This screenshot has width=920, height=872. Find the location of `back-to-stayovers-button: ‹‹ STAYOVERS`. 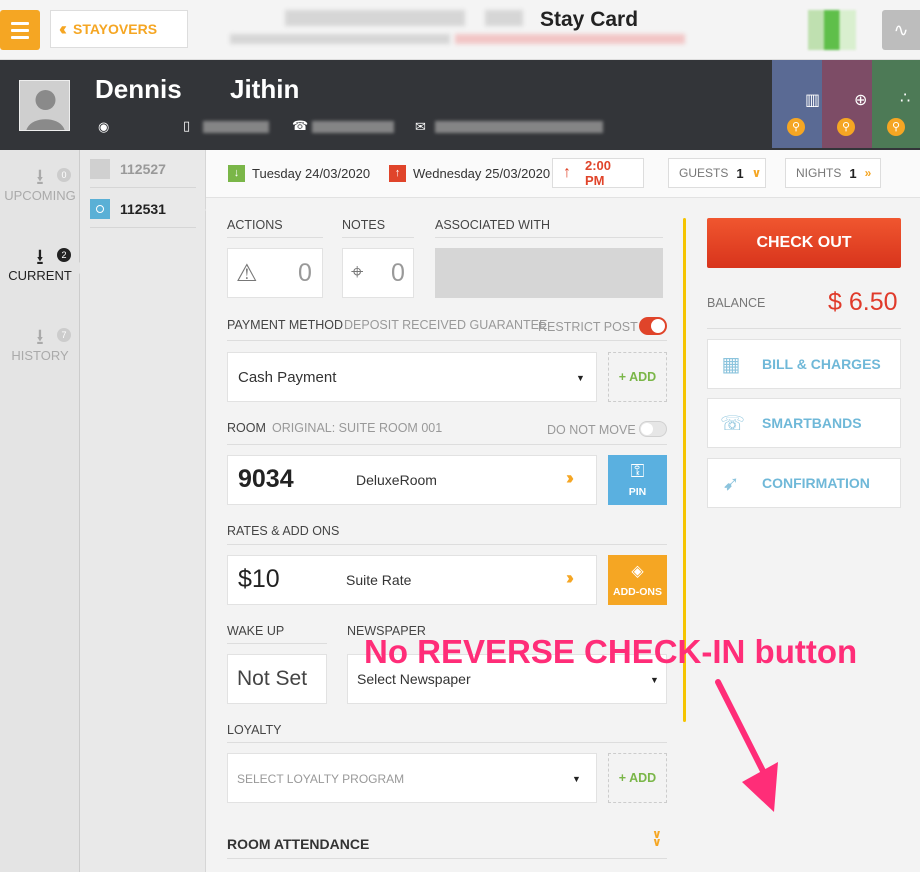

back-to-stayovers-button: ‹‹ STAYOVERS is located at coordinates (119, 29).